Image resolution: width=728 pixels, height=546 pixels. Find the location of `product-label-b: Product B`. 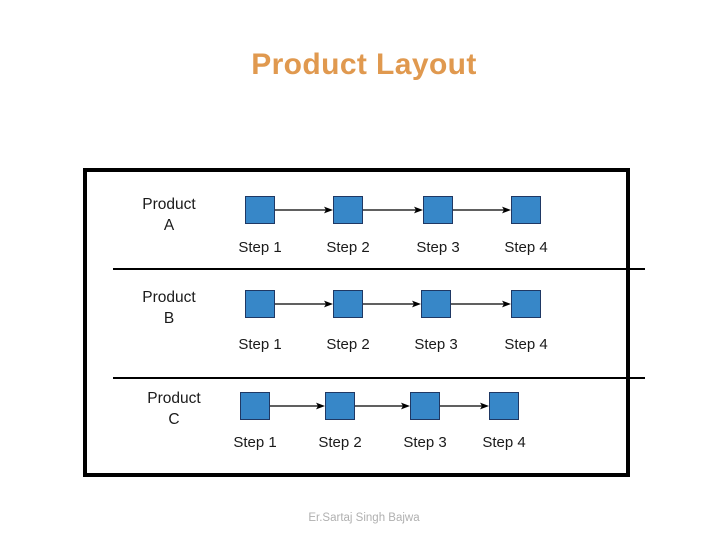

product-label-b: Product B is located at coordinates (169, 309).